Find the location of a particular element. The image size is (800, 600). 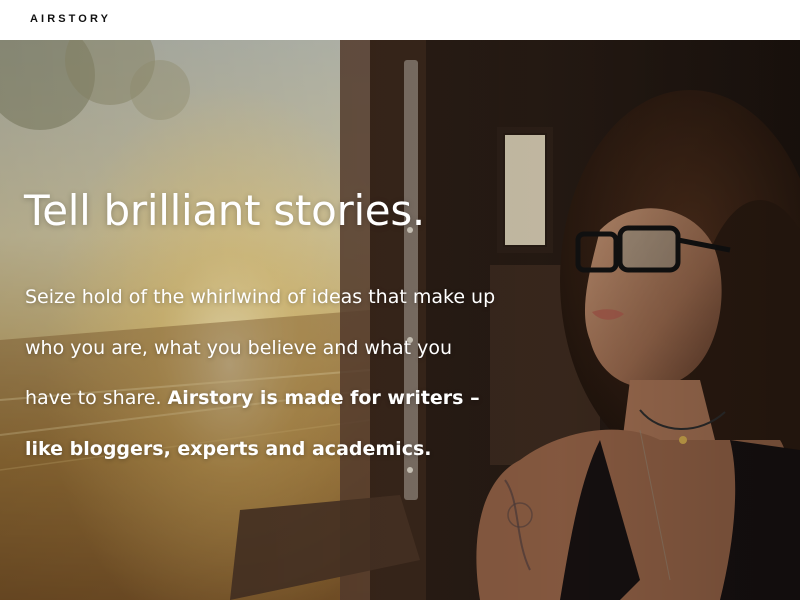

hero-headline: Tell brilliant stories. is located at coordinates (224, 210).